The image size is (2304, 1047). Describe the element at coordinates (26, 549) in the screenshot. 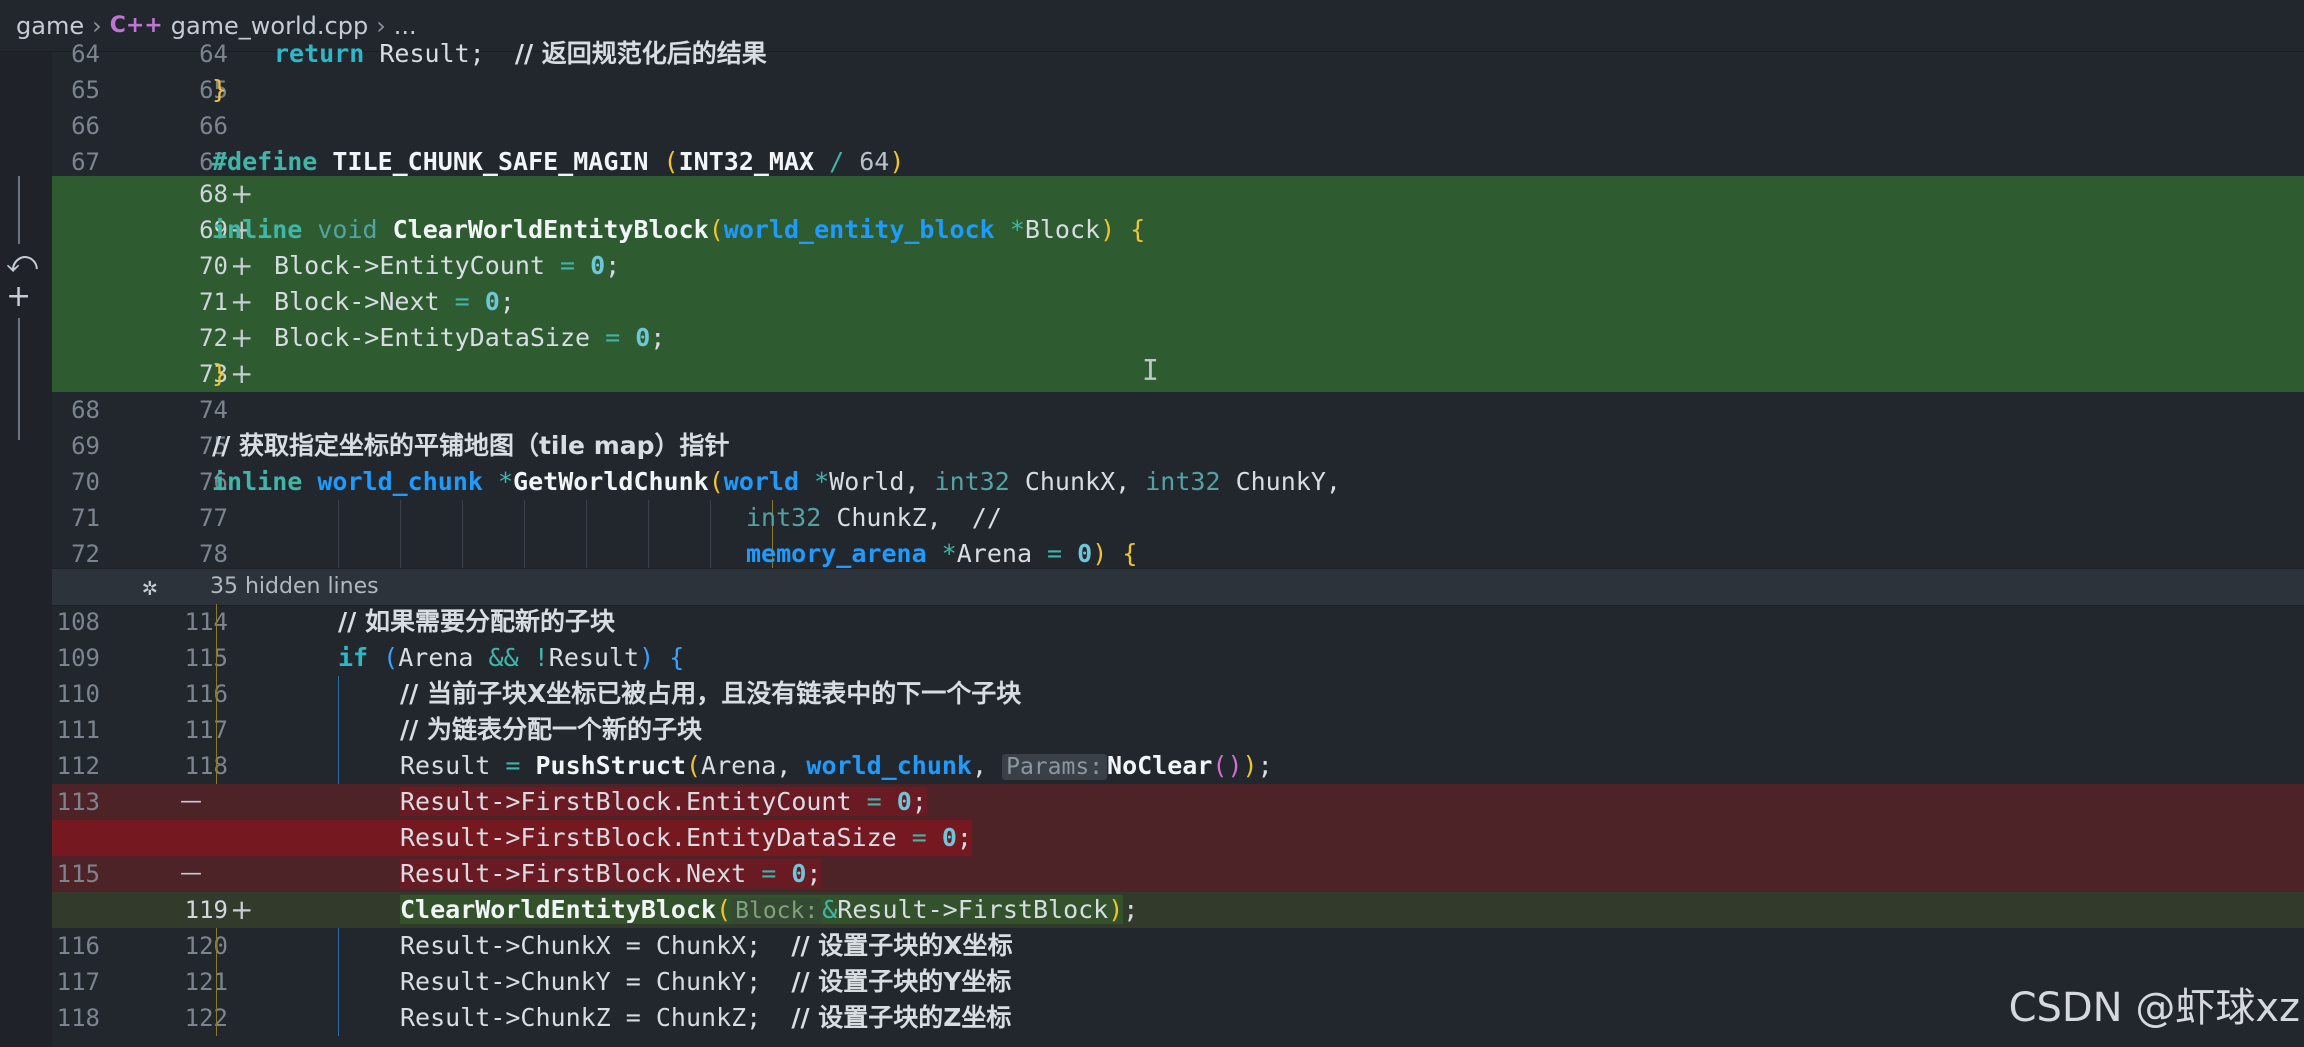

I see `change-gutter: ⤺ +` at that location.